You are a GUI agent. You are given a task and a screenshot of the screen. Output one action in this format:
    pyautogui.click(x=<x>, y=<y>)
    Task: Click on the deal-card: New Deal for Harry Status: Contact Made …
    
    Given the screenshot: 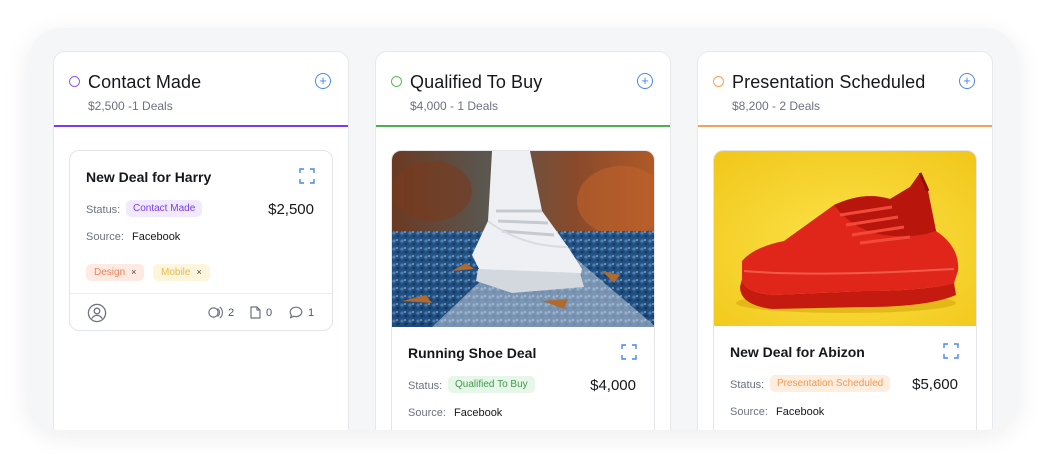 What is the action you would take?
    pyautogui.click(x=201, y=240)
    